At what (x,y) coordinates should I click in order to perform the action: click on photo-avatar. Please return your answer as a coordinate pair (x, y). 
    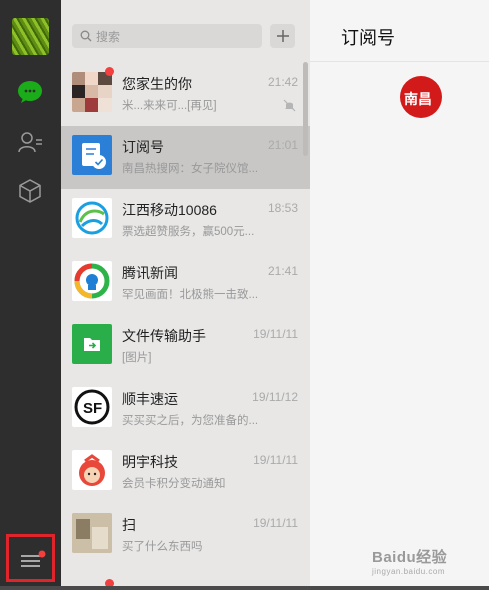
    Looking at the image, I should click on (92, 533).